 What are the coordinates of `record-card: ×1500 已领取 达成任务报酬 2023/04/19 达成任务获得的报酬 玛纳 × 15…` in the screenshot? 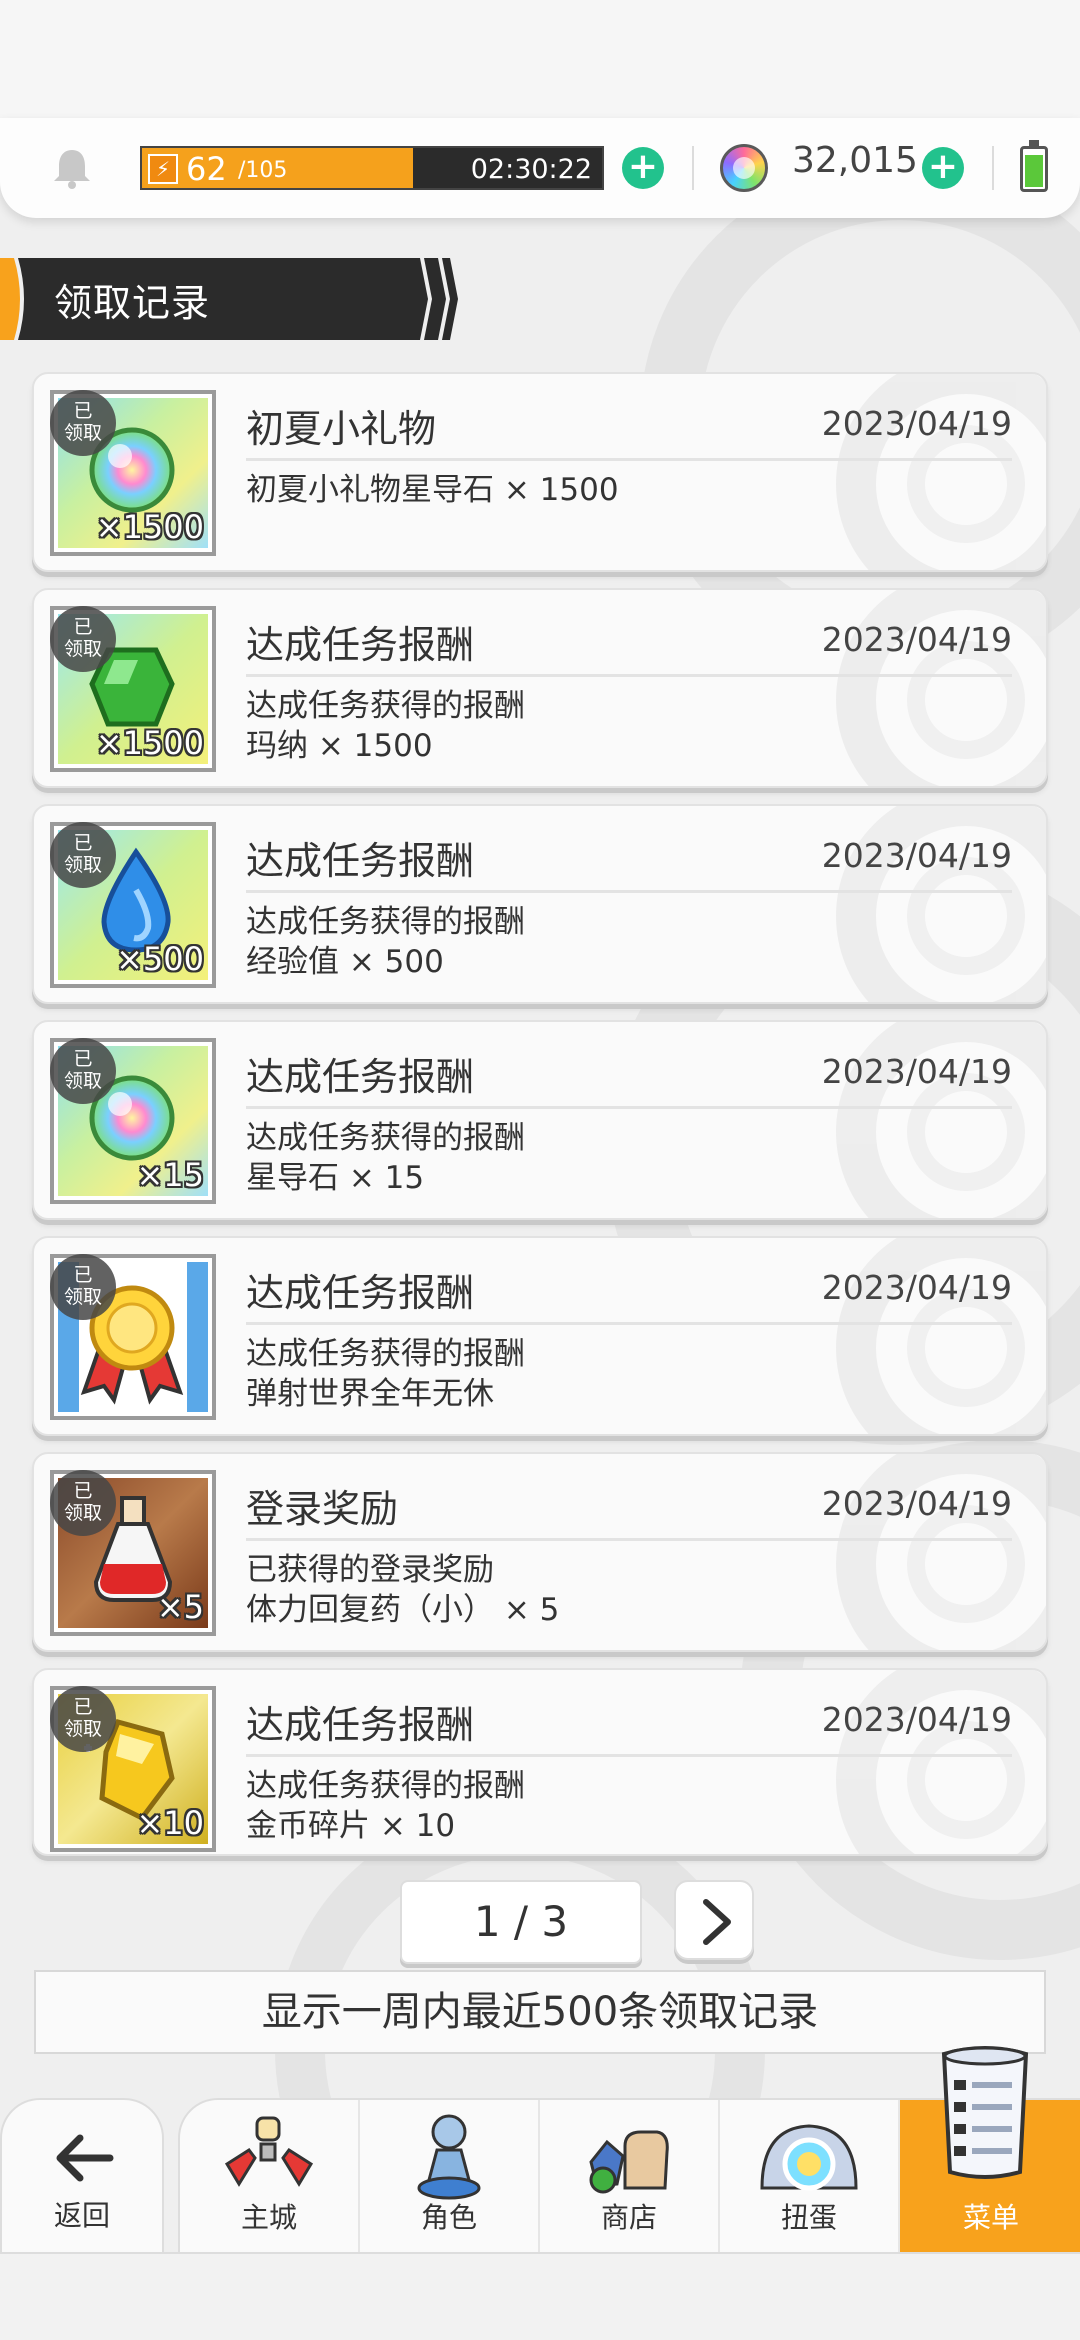 It's located at (540, 688).